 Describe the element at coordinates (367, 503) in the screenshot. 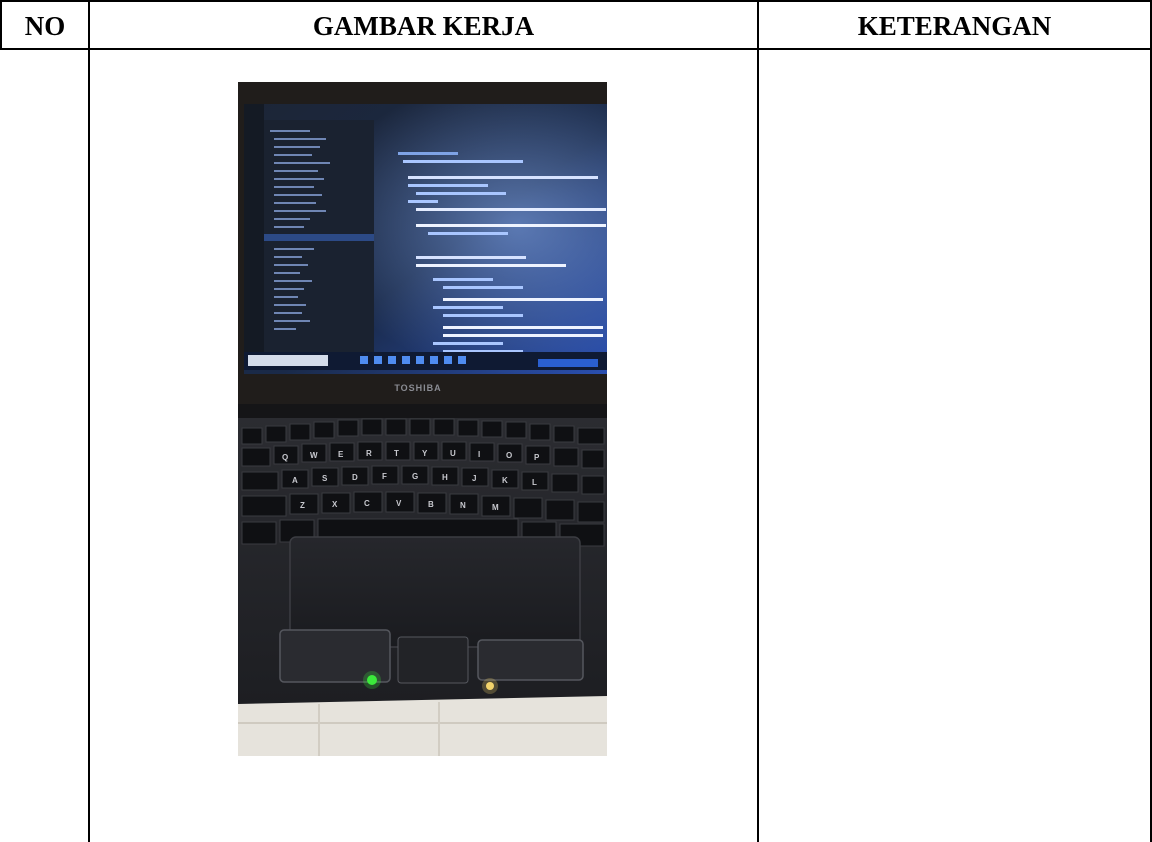

I see `svg-text: C` at that location.